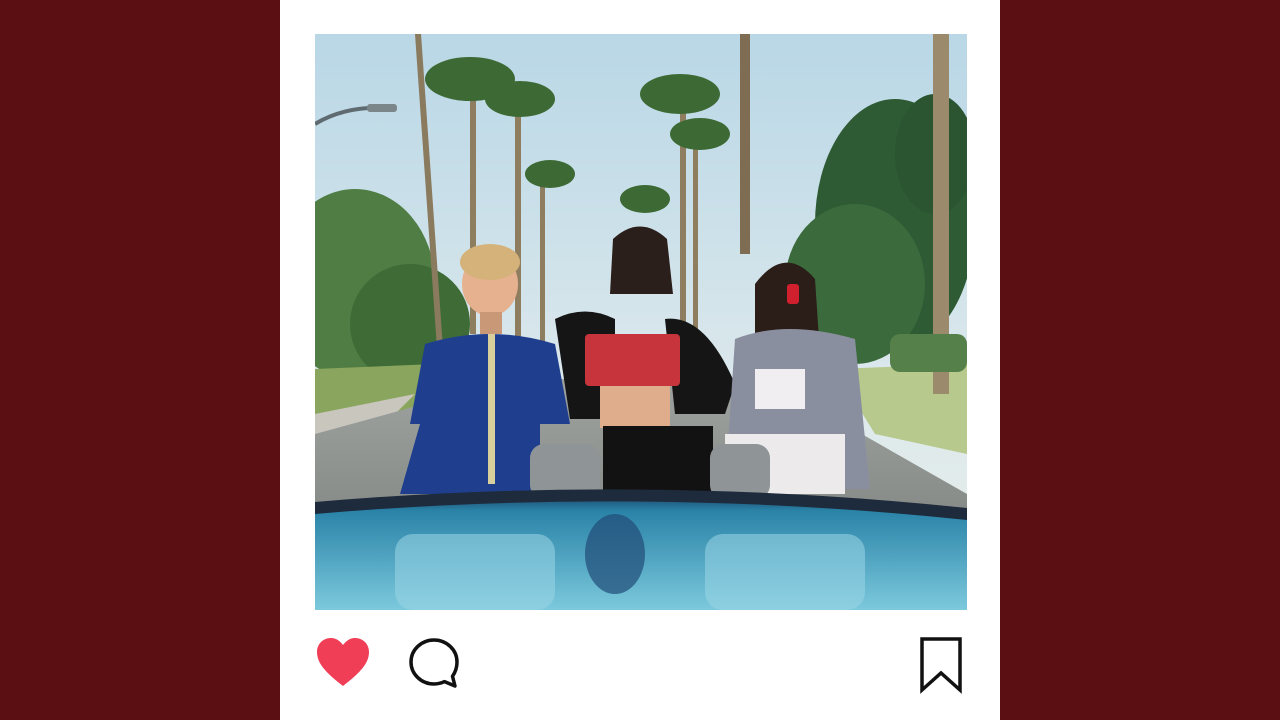 This screenshot has height=720, width=1280. Describe the element at coordinates (941, 665) in the screenshot. I see `bookmark-icon` at that location.